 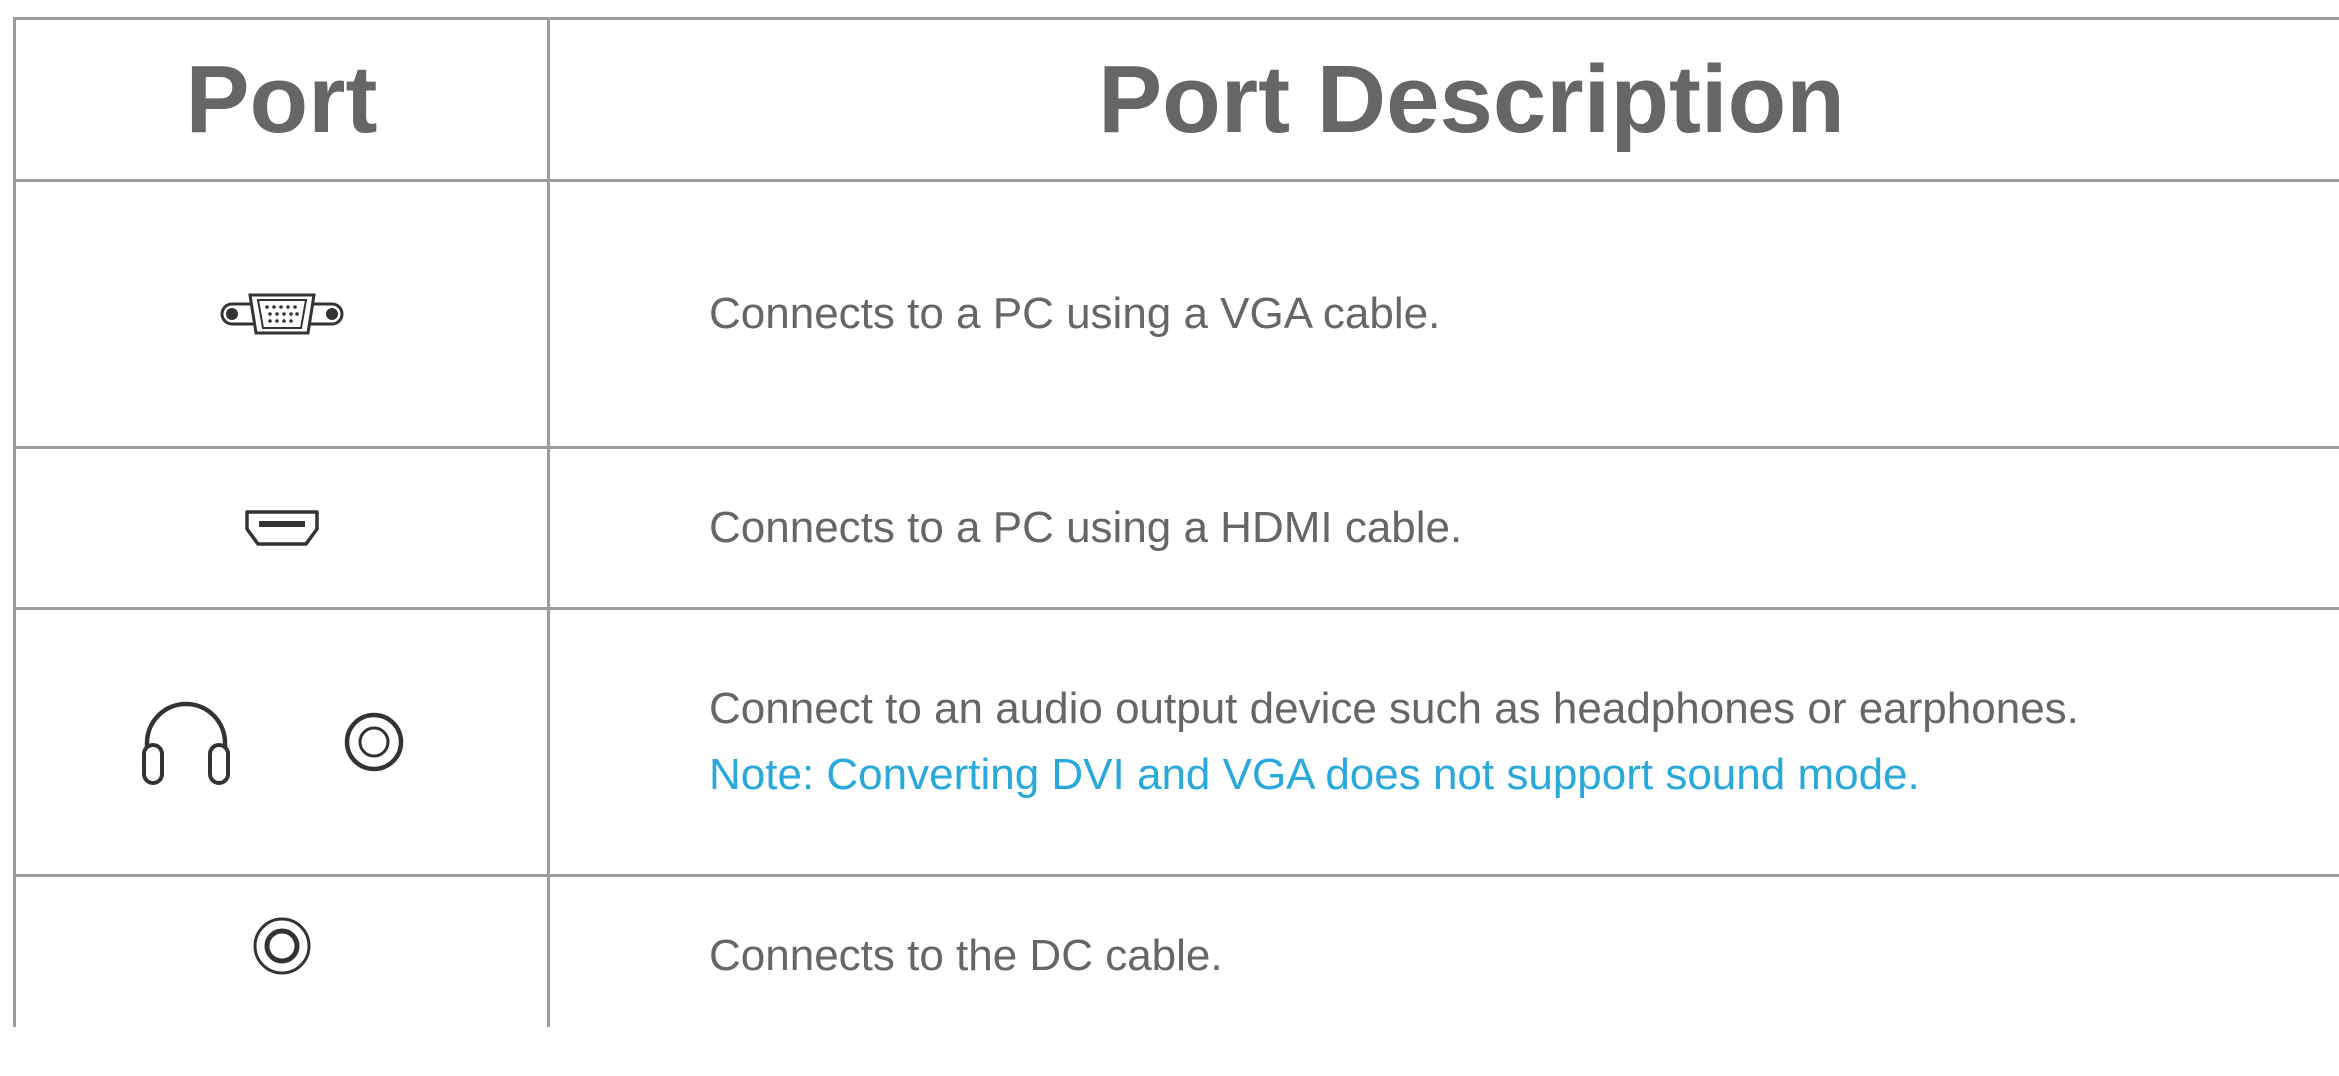 I want to click on header-port: Port, so click(x=281, y=99).